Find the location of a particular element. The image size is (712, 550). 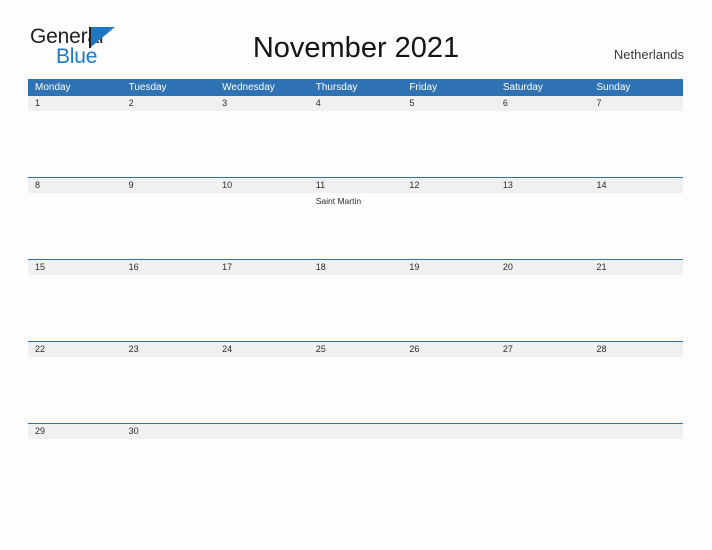

day-number: 27 is located at coordinates (543, 349).